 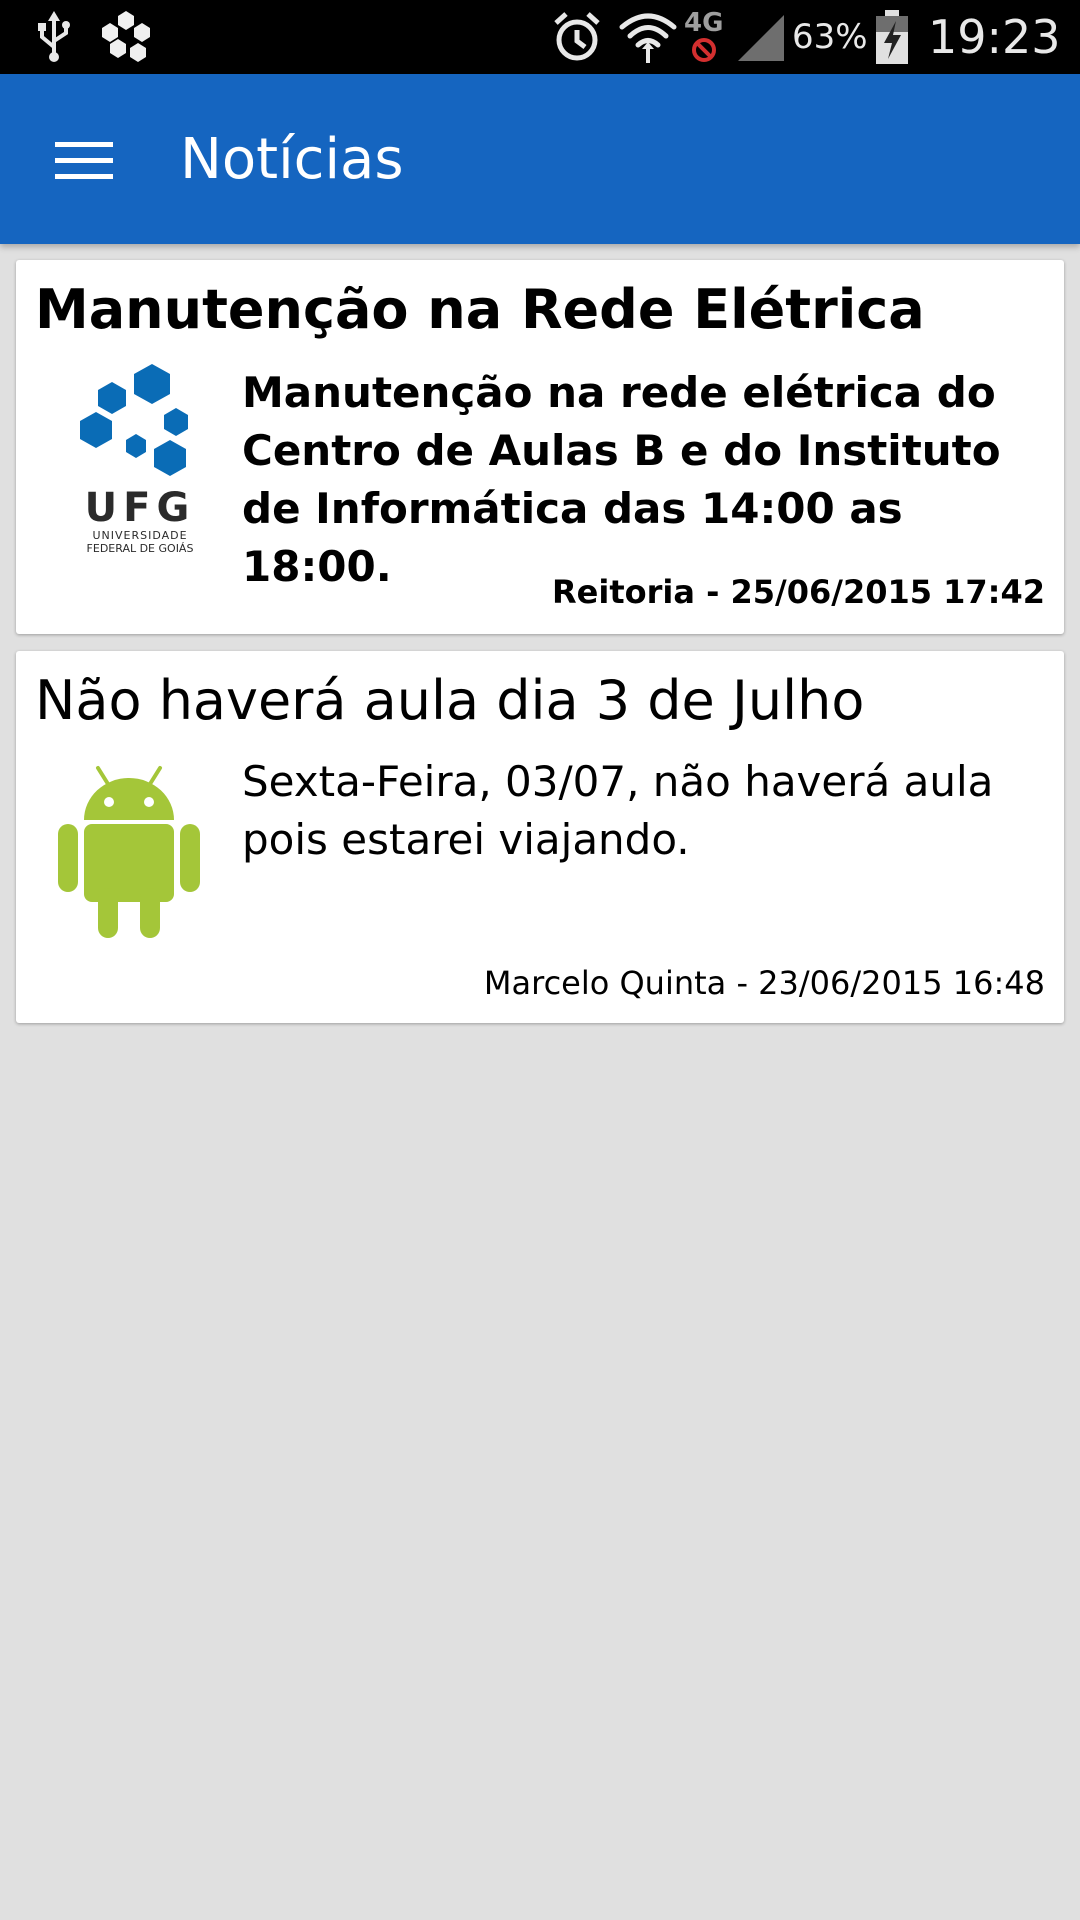 I want to click on network-type: 4G, so click(x=704, y=23).